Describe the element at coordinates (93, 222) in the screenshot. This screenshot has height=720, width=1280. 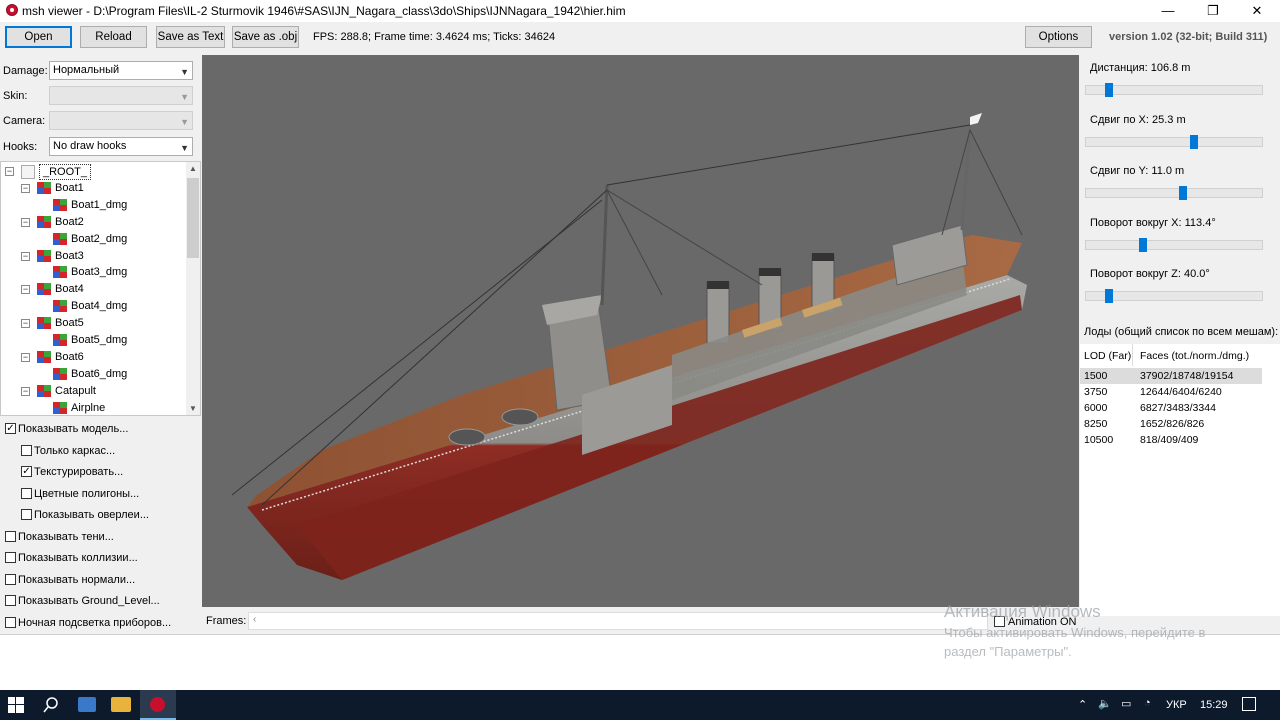
I see `tree-node: − Boat2` at that location.